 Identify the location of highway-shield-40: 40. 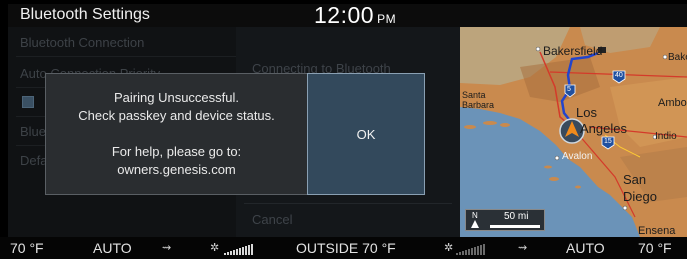
(619, 75).